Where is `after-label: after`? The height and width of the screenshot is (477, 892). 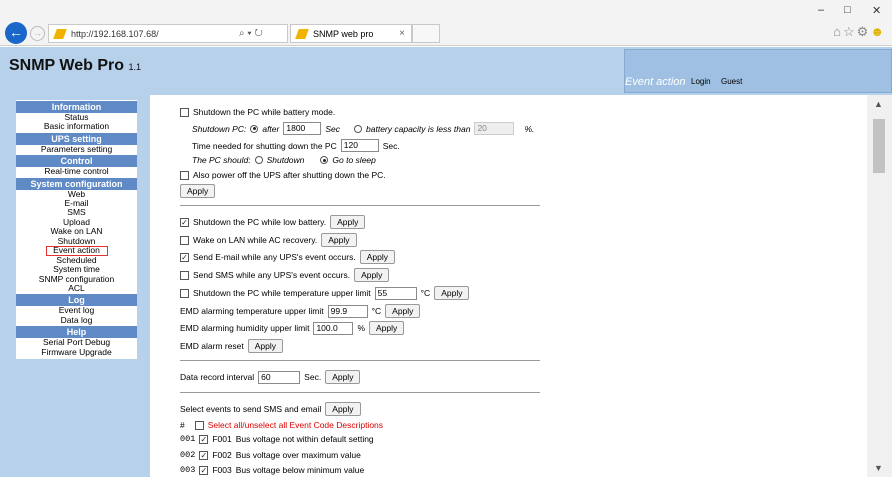 after-label: after is located at coordinates (271, 128).